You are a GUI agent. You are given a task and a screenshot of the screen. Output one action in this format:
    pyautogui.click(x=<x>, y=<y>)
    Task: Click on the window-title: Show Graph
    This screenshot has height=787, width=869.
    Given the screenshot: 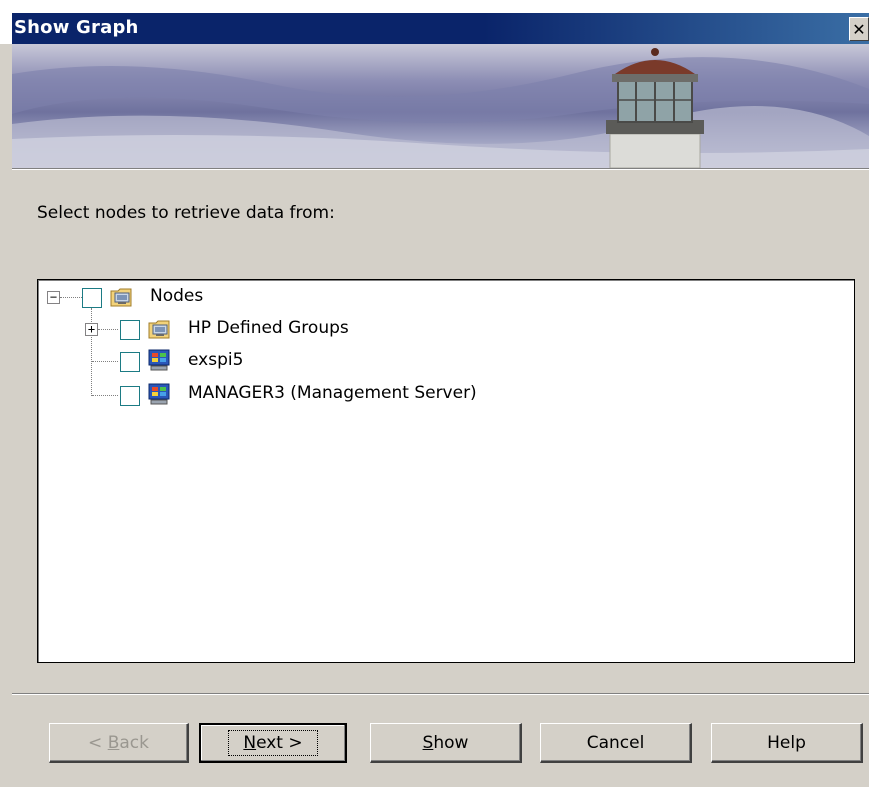 What is the action you would take?
    pyautogui.click(x=76, y=27)
    